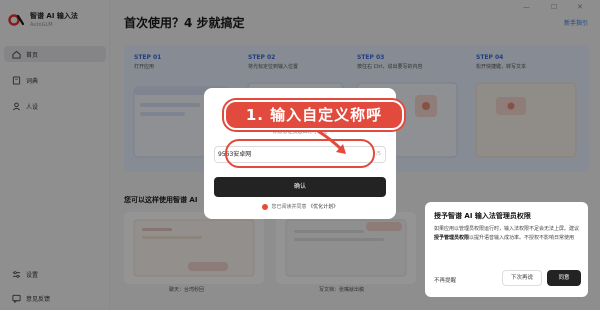  I want to click on permission-title: 授予智谱 AI 输入法管理员权限, so click(482, 216).